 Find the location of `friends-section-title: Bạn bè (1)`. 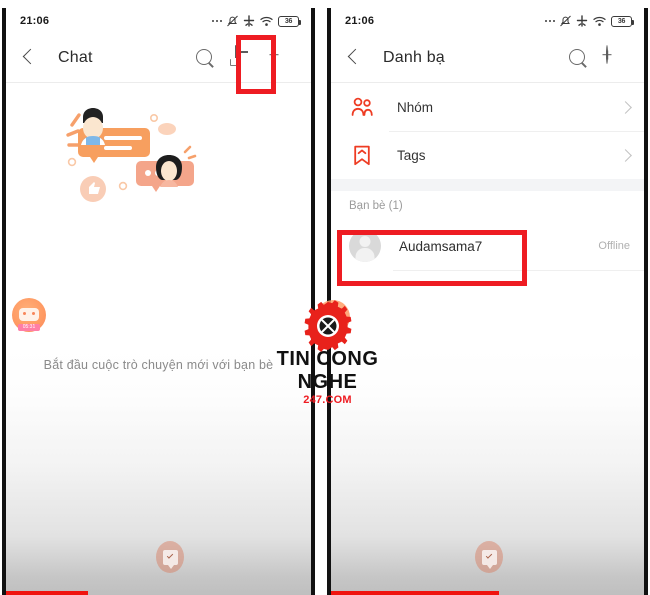

friends-section-title: Bạn bè (1) is located at coordinates (487, 206).